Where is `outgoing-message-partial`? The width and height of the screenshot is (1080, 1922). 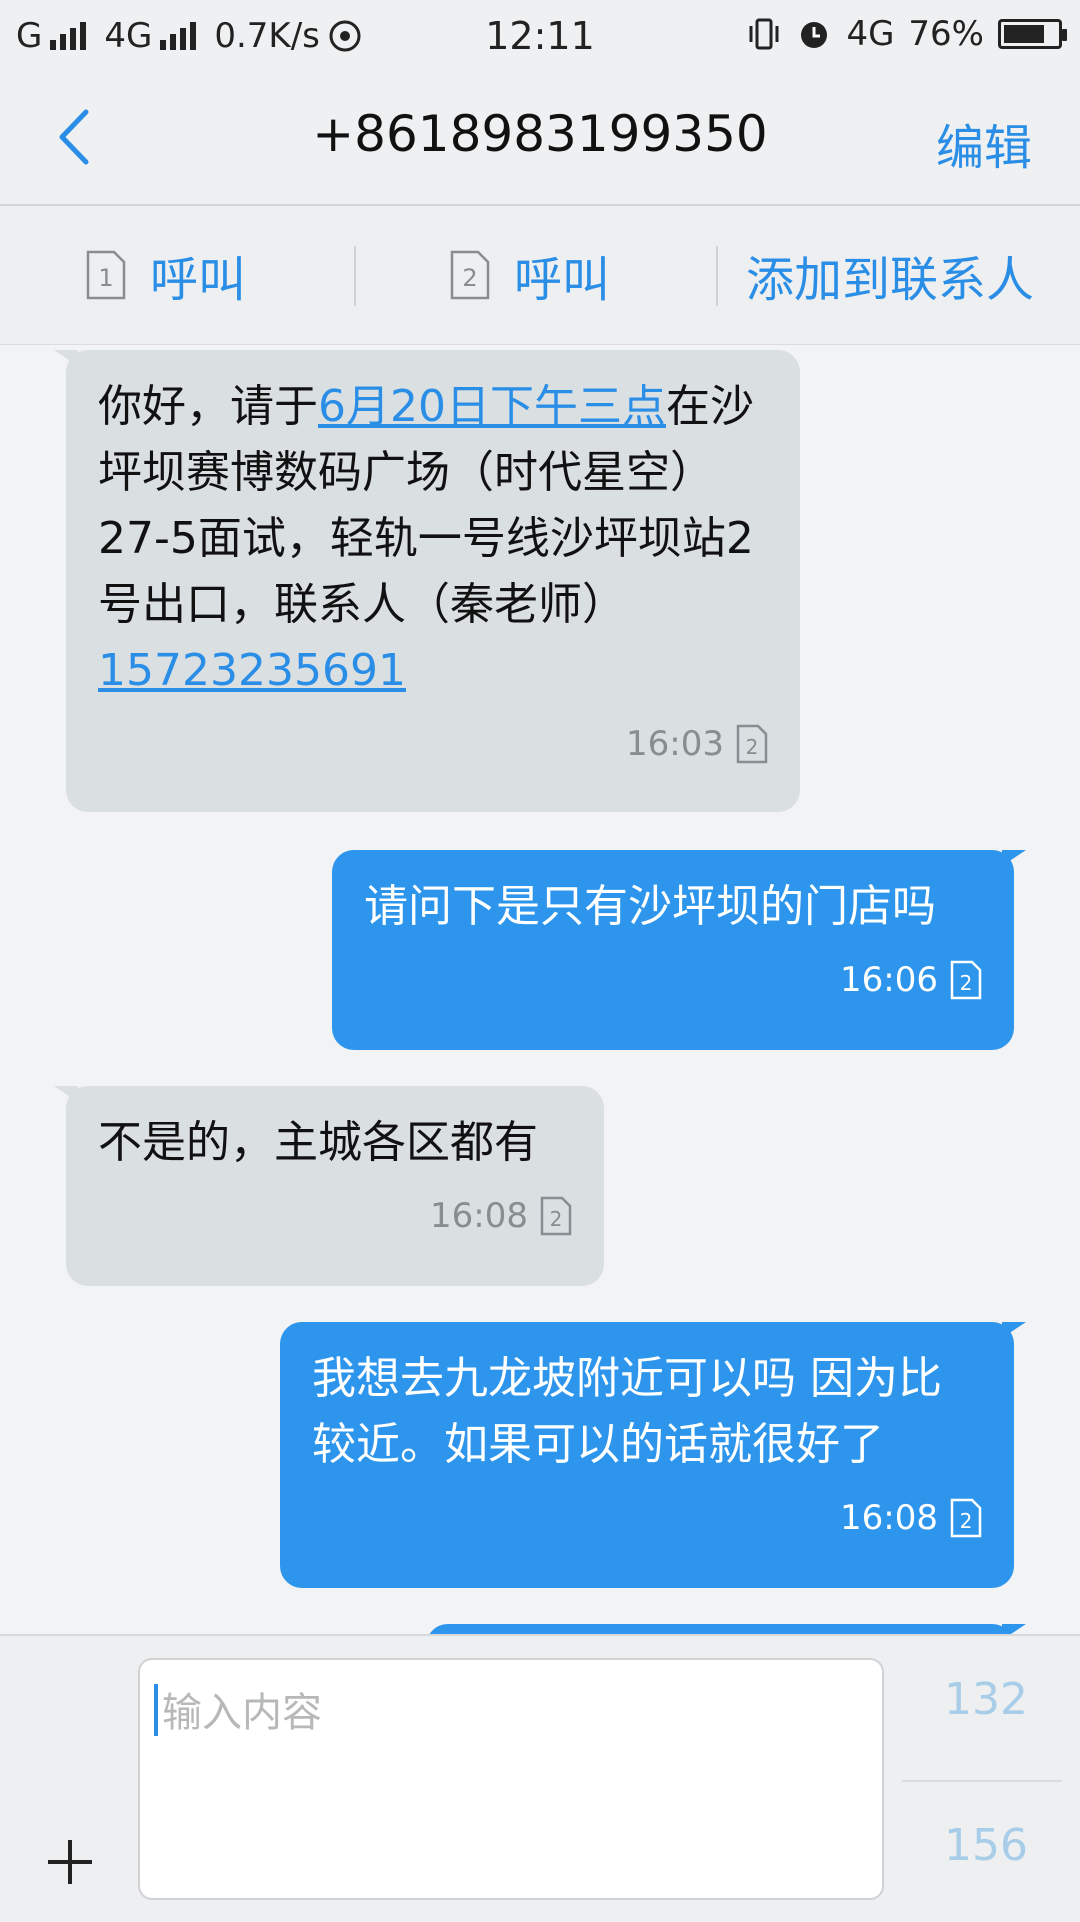 outgoing-message-partial is located at coordinates (726, 1629).